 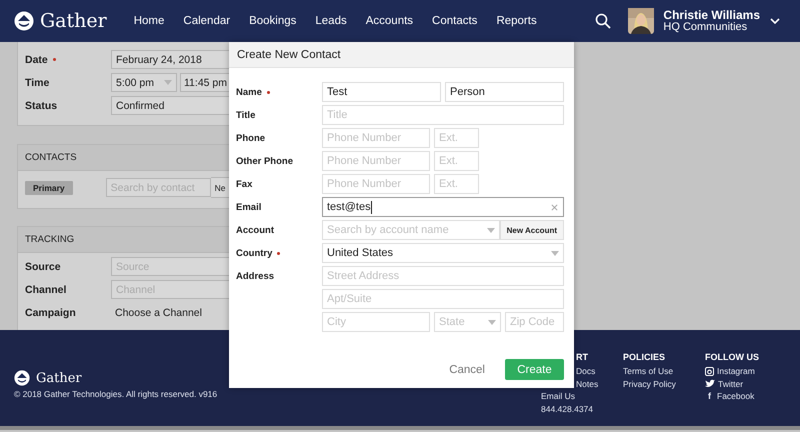 I want to click on cancel-button: Cancel, so click(x=467, y=369).